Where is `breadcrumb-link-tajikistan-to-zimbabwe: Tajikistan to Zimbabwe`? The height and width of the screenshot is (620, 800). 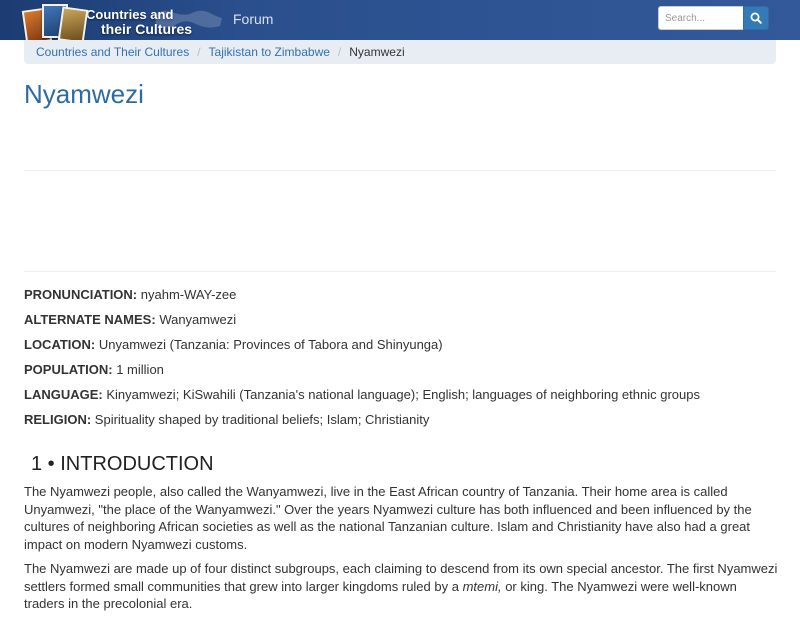
breadcrumb-link-tajikistan-to-zimbabwe: Tajikistan to Zimbabwe is located at coordinates (269, 52).